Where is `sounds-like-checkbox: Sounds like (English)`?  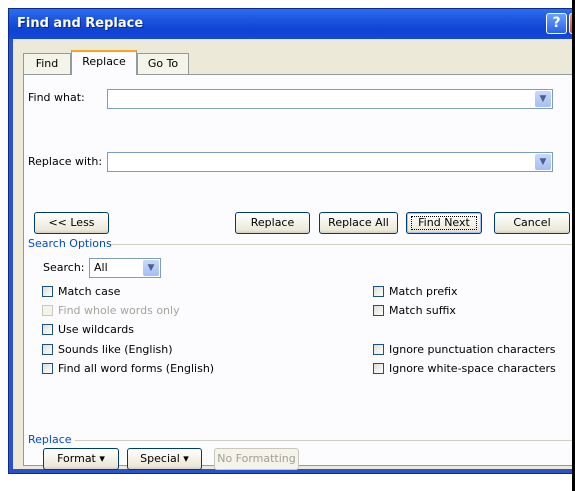 sounds-like-checkbox: Sounds like (English) is located at coordinates (107, 349).